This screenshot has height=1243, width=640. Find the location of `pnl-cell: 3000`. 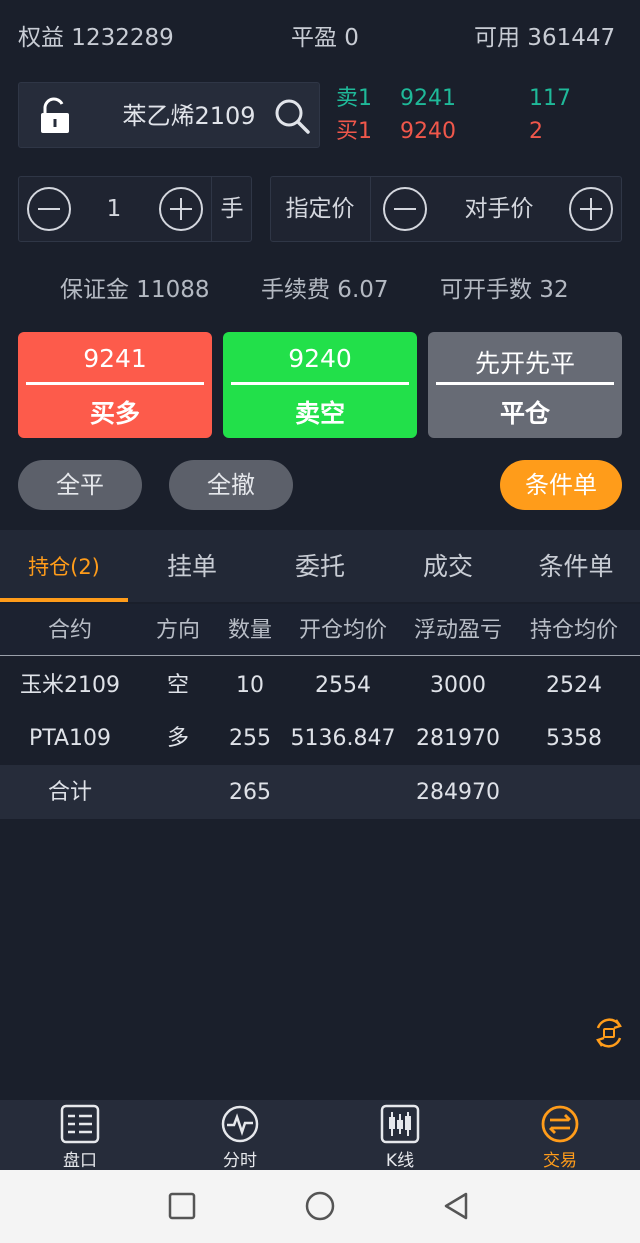

pnl-cell: 3000 is located at coordinates (458, 685).